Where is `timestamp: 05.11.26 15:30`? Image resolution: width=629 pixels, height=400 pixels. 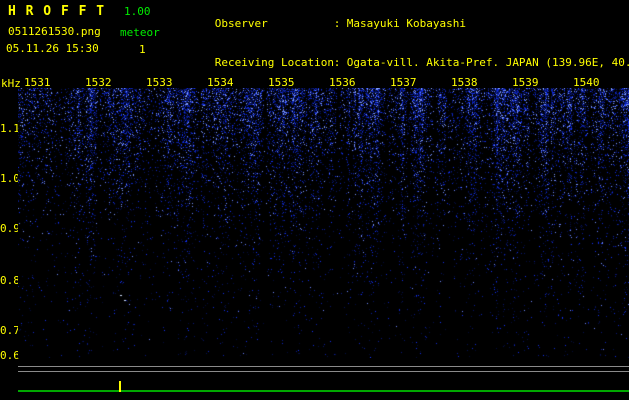
timestamp: 05.11.26 15:30 is located at coordinates (52, 48).